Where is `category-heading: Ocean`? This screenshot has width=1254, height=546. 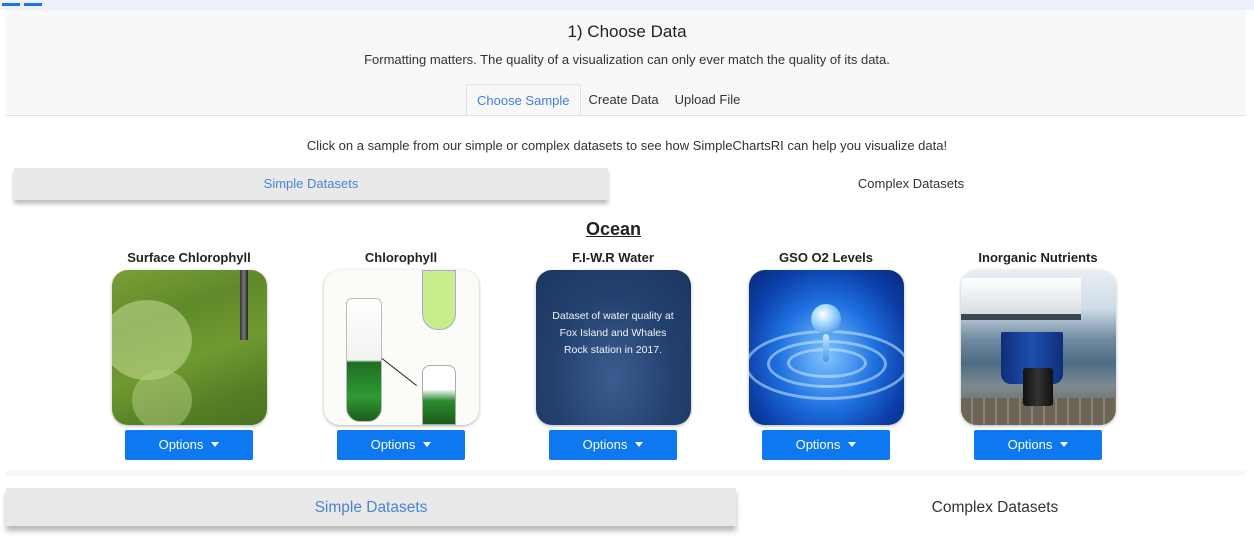
category-heading: Ocean is located at coordinates (613, 229).